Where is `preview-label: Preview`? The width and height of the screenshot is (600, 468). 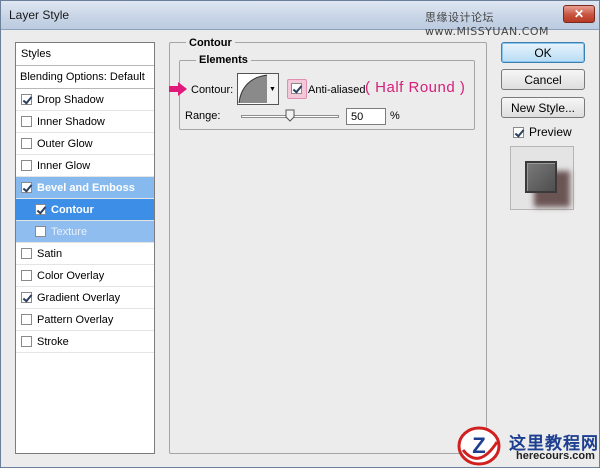
preview-label: Preview is located at coordinates (550, 132).